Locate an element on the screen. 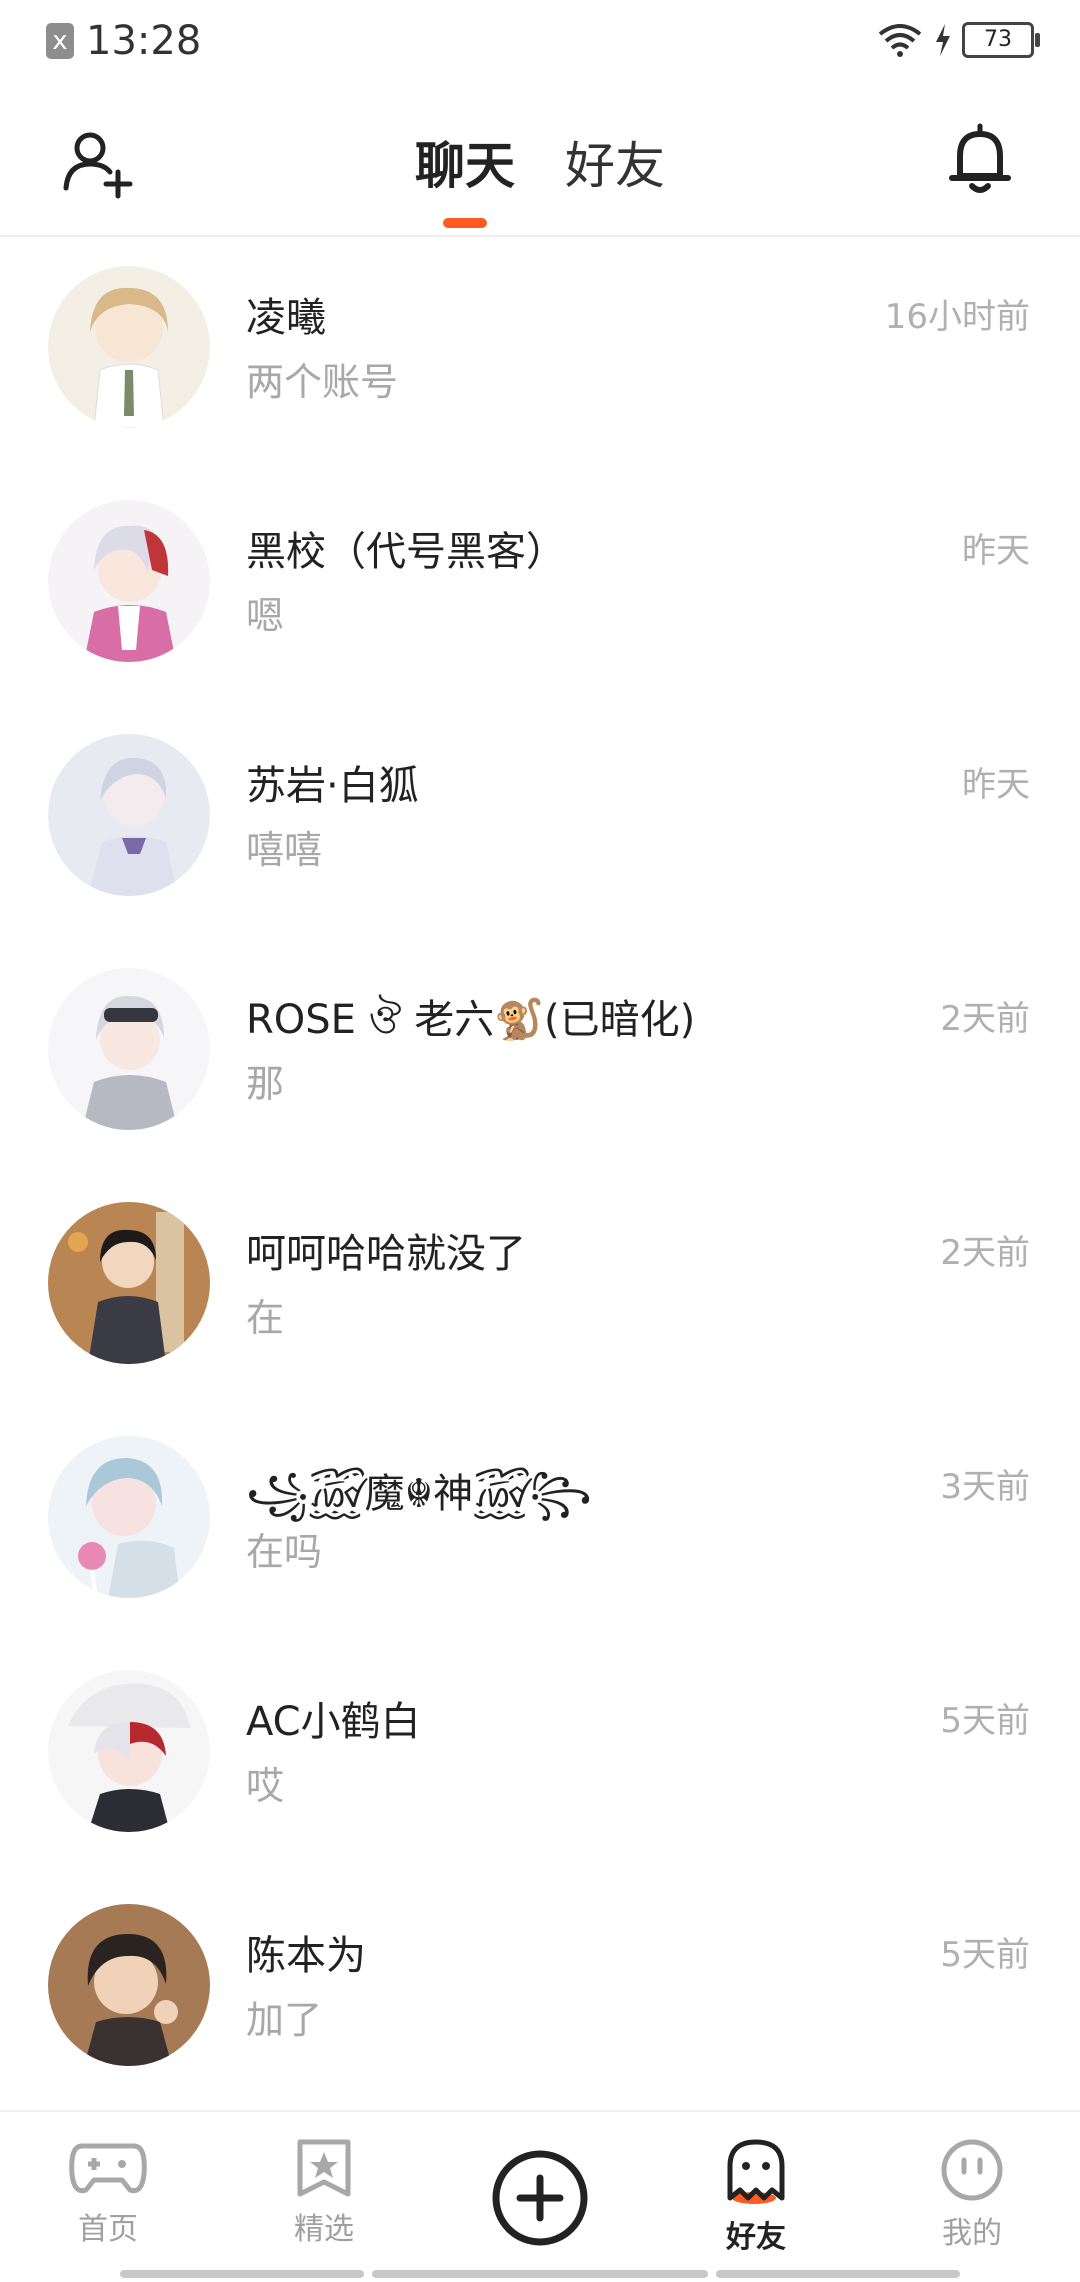 The height and width of the screenshot is (2282, 1080). chat-list-item: 黑校（代号黑客） 嗯 昨天 is located at coordinates (540, 588).